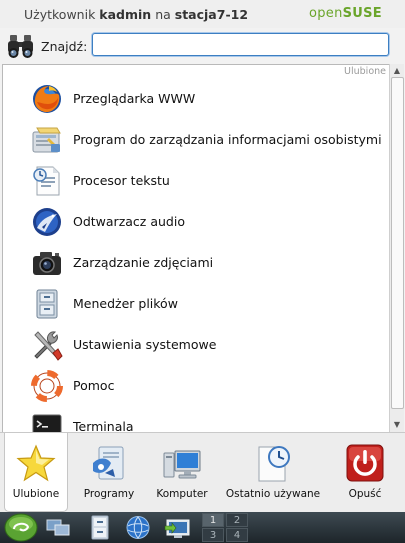  I want to click on tab-label: Opuść, so click(365, 494).